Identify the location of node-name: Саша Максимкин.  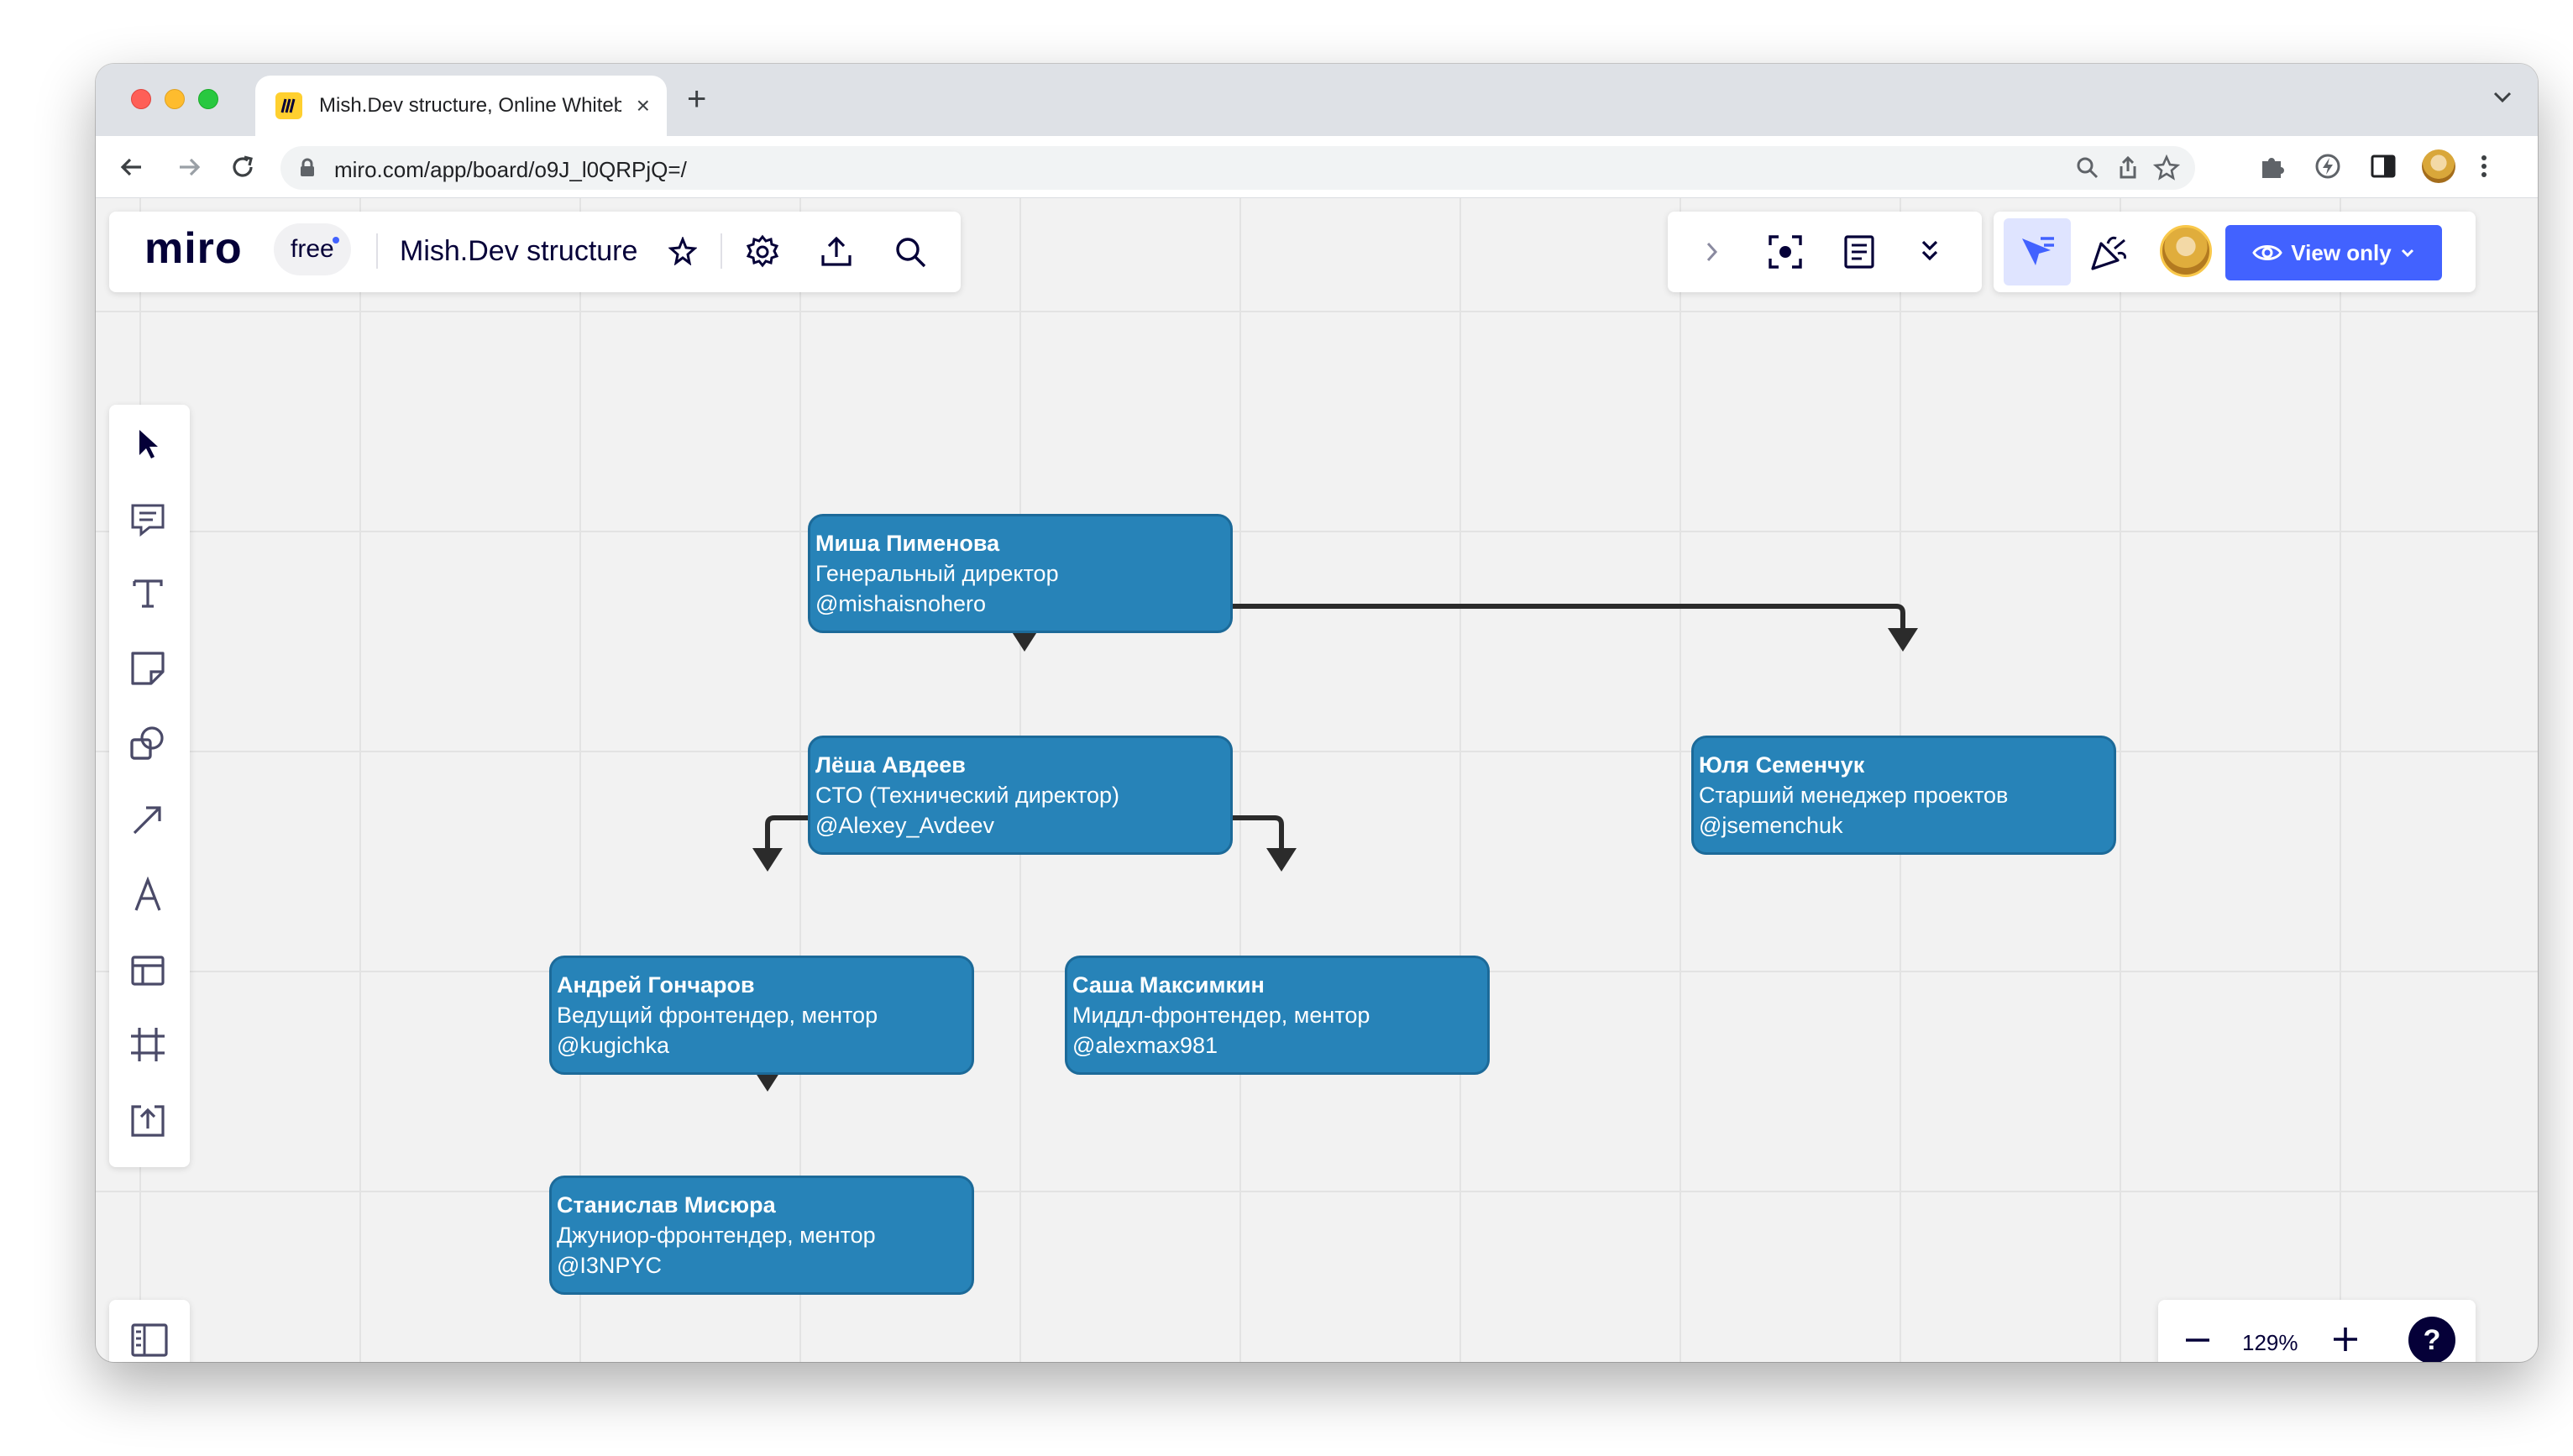
(1168, 985).